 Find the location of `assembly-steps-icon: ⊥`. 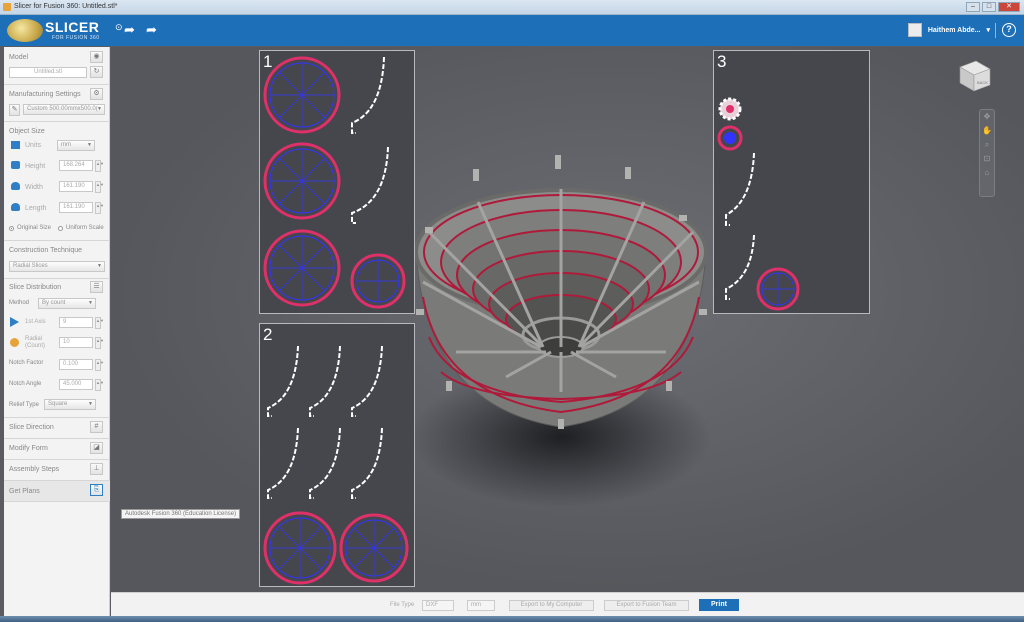

assembly-steps-icon: ⊥ is located at coordinates (96, 469).